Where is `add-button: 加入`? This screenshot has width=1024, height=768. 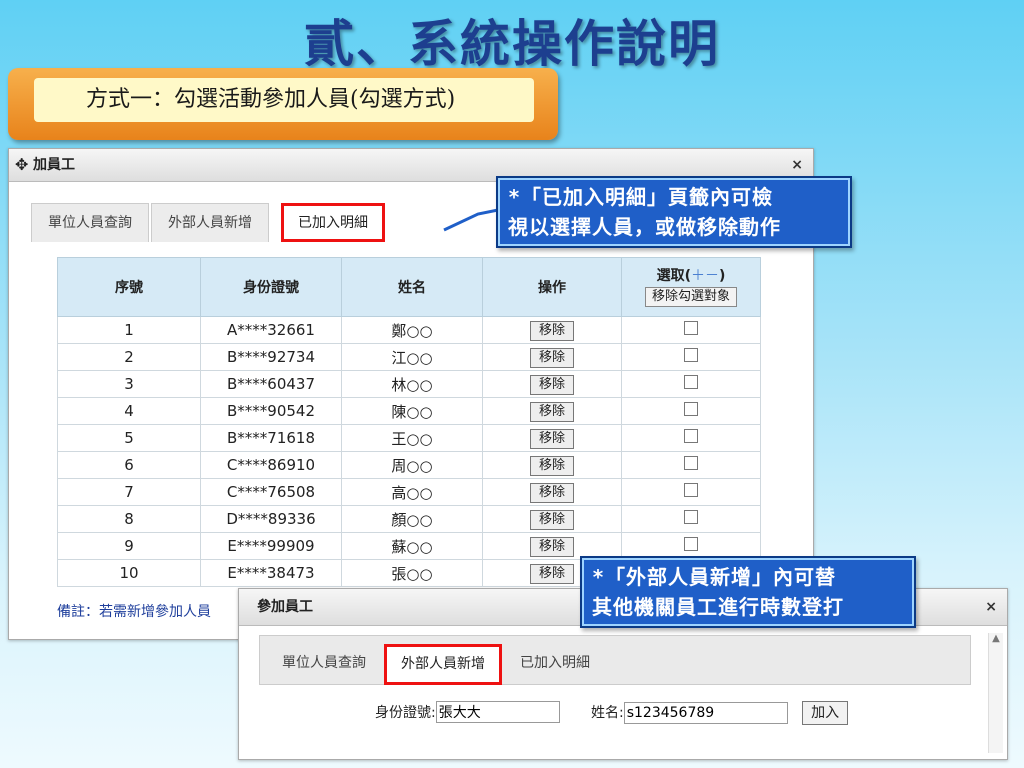 add-button: 加入 is located at coordinates (825, 713).